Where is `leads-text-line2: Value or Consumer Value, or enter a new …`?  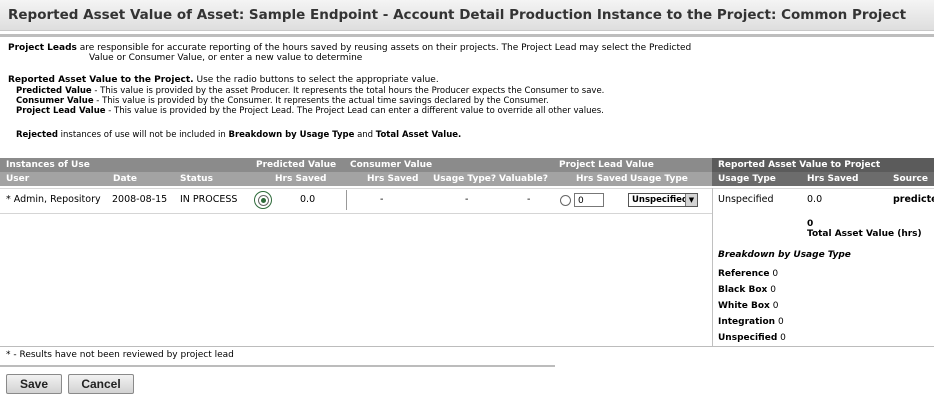 leads-text-line2: Value or Consumer Value, or enter a new … is located at coordinates (226, 58).